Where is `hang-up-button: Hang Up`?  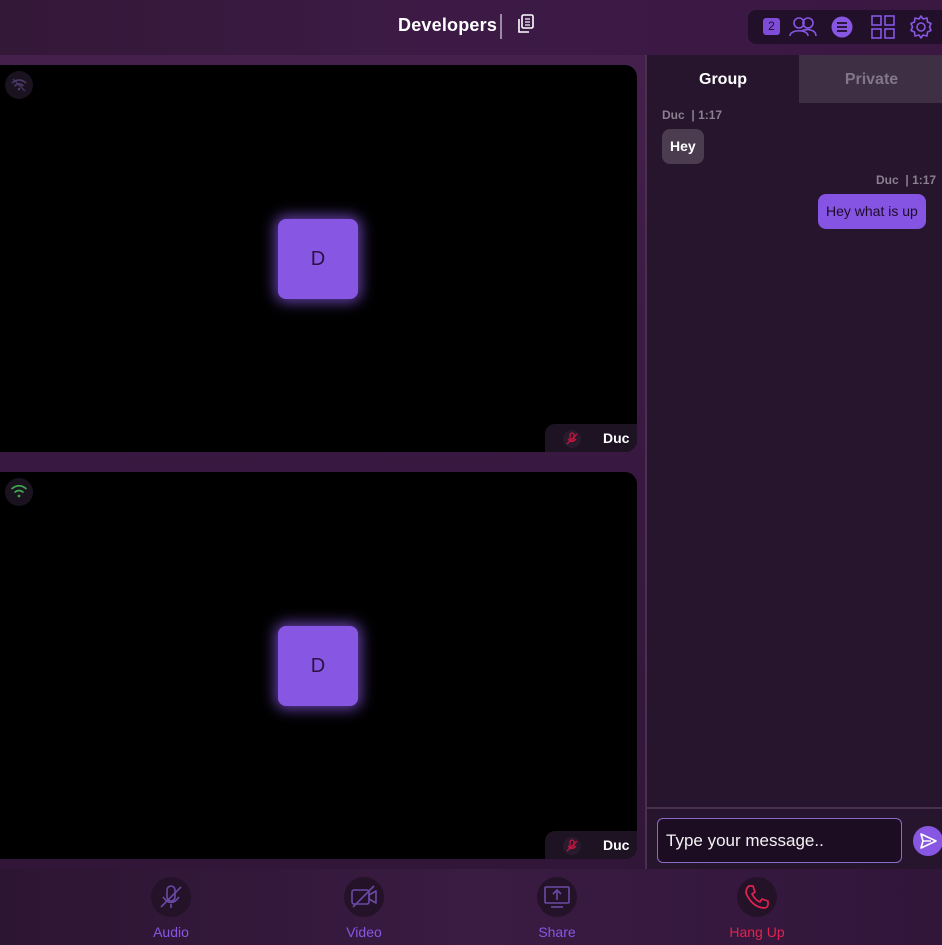 hang-up-button: Hang Up is located at coordinates (757, 909).